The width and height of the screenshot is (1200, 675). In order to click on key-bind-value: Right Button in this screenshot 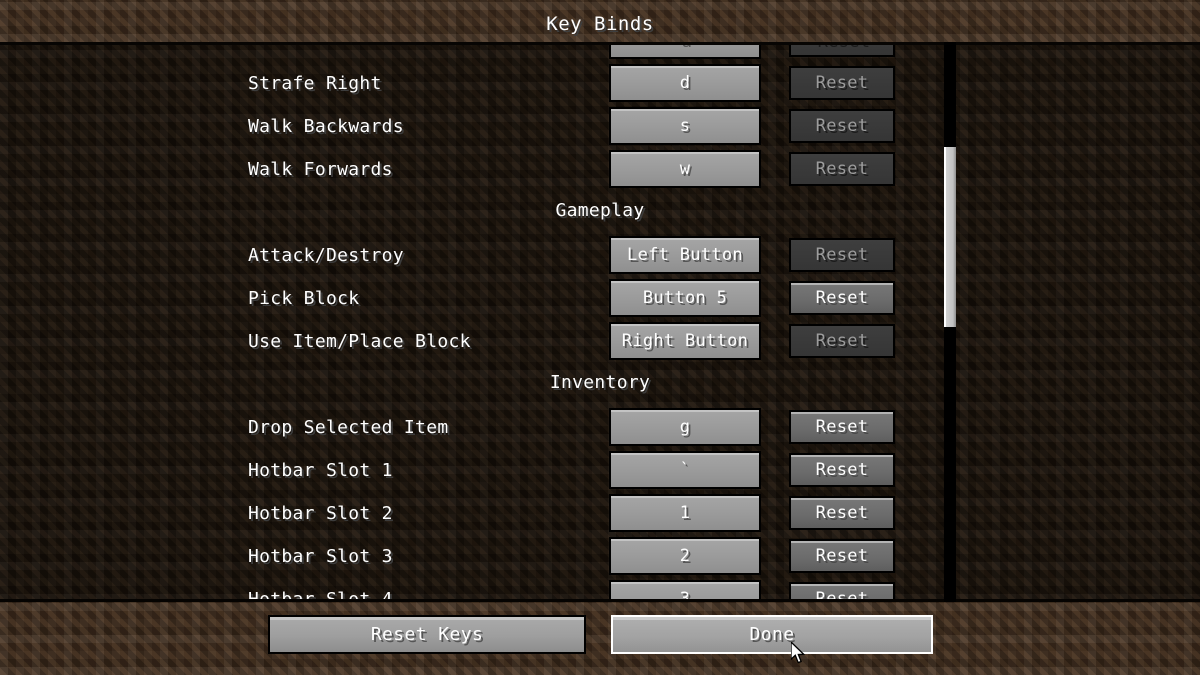, I will do `click(685, 341)`.